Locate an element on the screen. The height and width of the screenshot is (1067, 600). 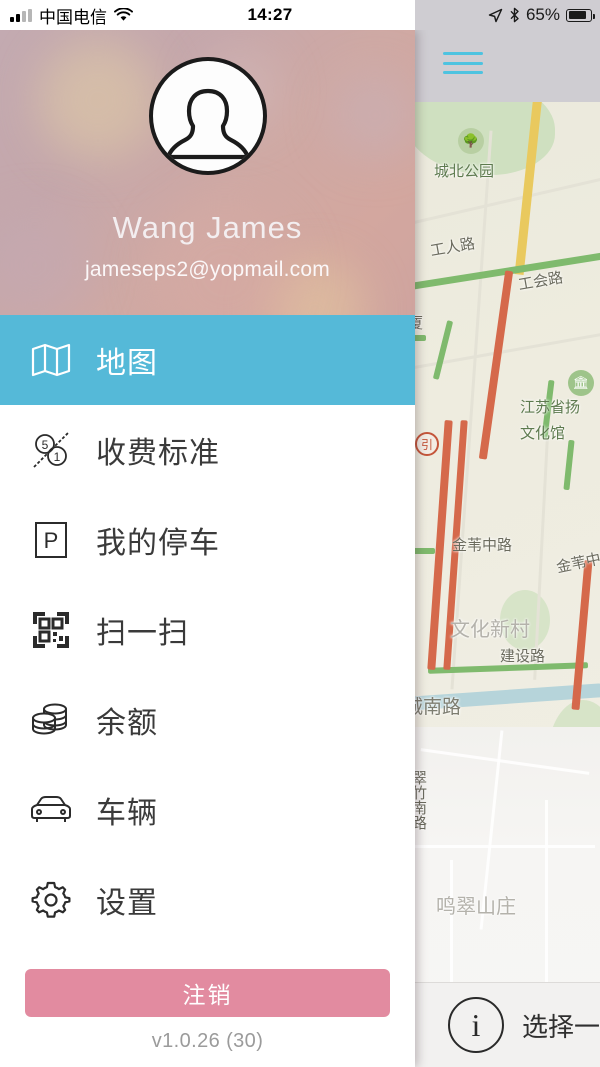
museum-icon: 🏛 is located at coordinates (581, 383).